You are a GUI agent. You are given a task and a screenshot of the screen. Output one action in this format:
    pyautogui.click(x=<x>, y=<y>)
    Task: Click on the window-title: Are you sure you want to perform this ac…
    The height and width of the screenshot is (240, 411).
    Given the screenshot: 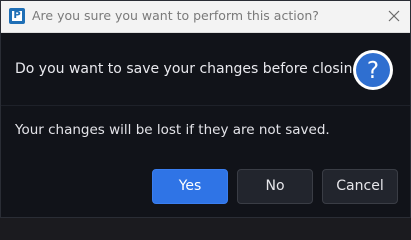 What is the action you would take?
    pyautogui.click(x=175, y=15)
    